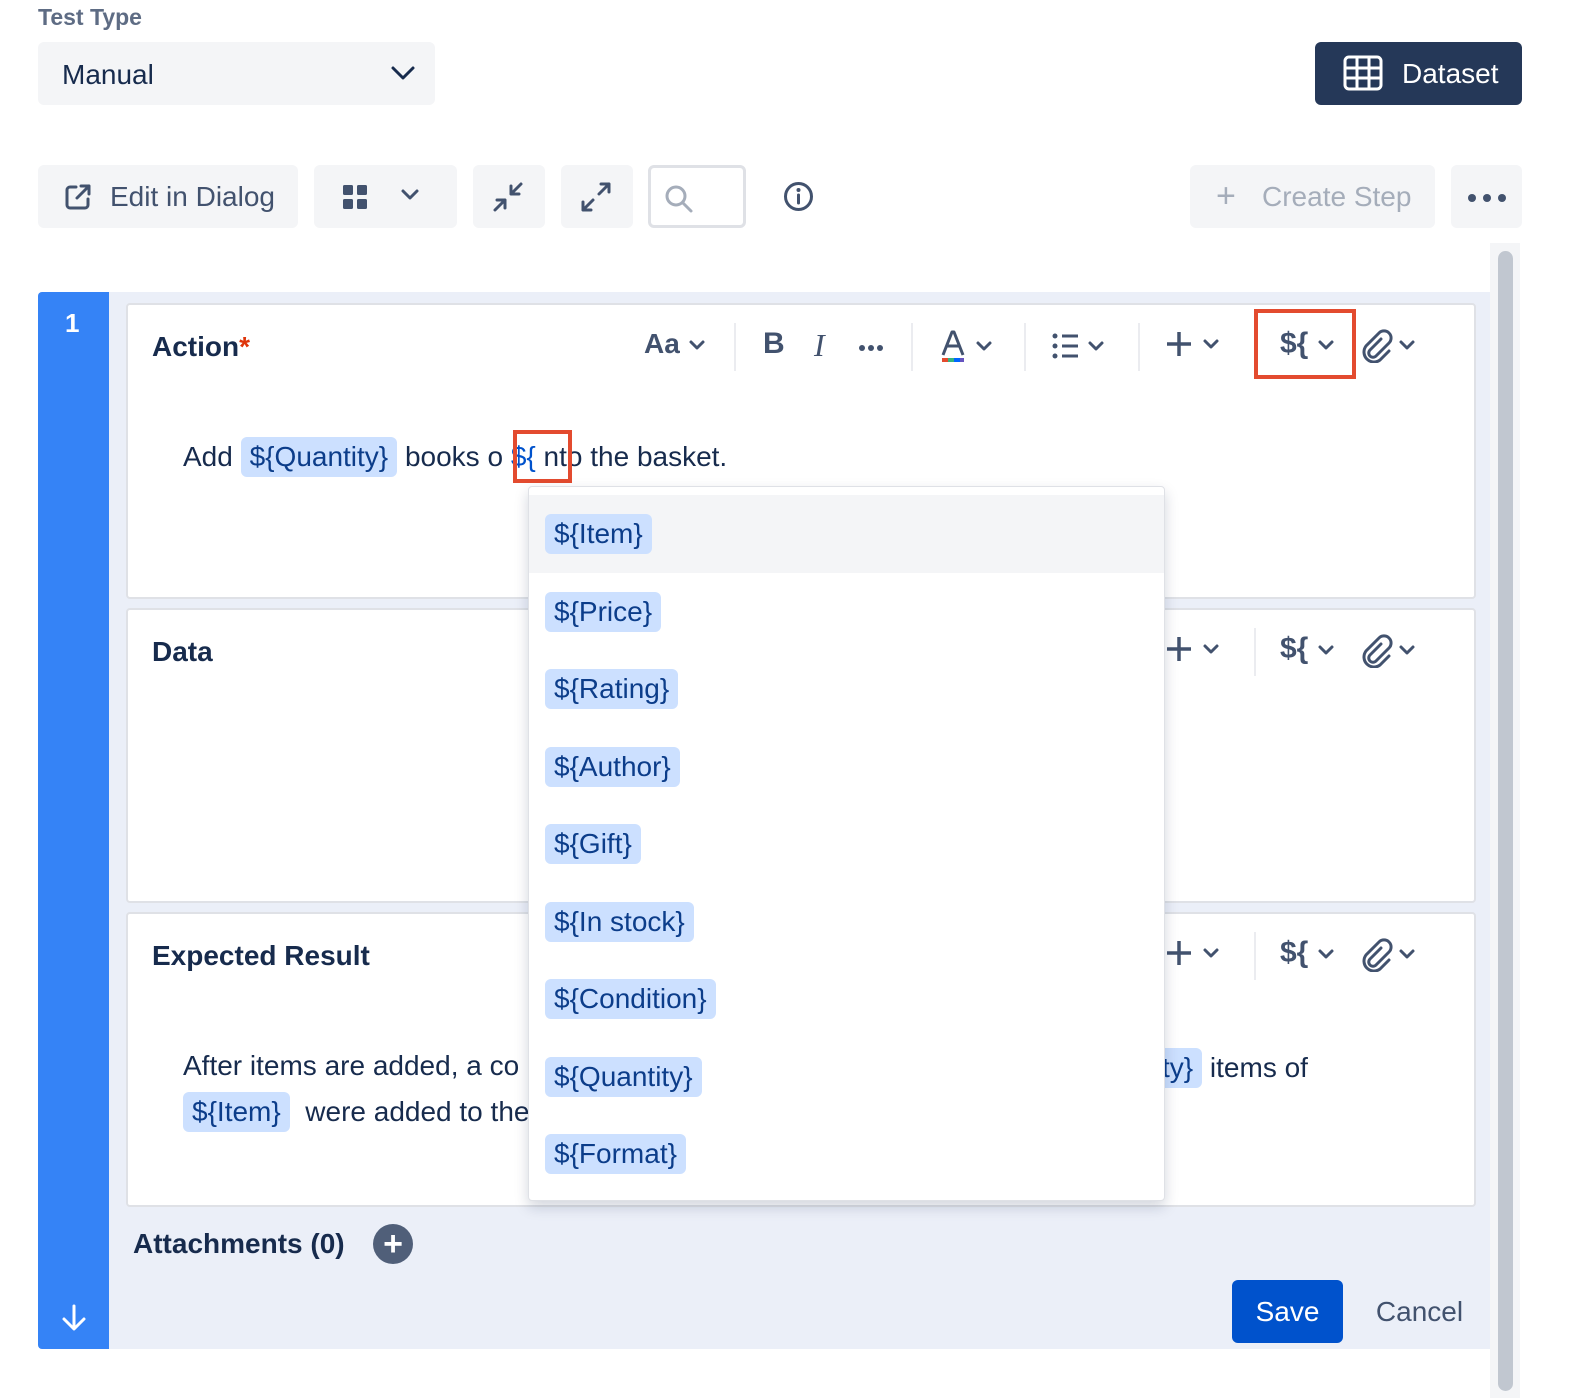  I want to click on dropdown-item: ${Format}, so click(846, 1154).